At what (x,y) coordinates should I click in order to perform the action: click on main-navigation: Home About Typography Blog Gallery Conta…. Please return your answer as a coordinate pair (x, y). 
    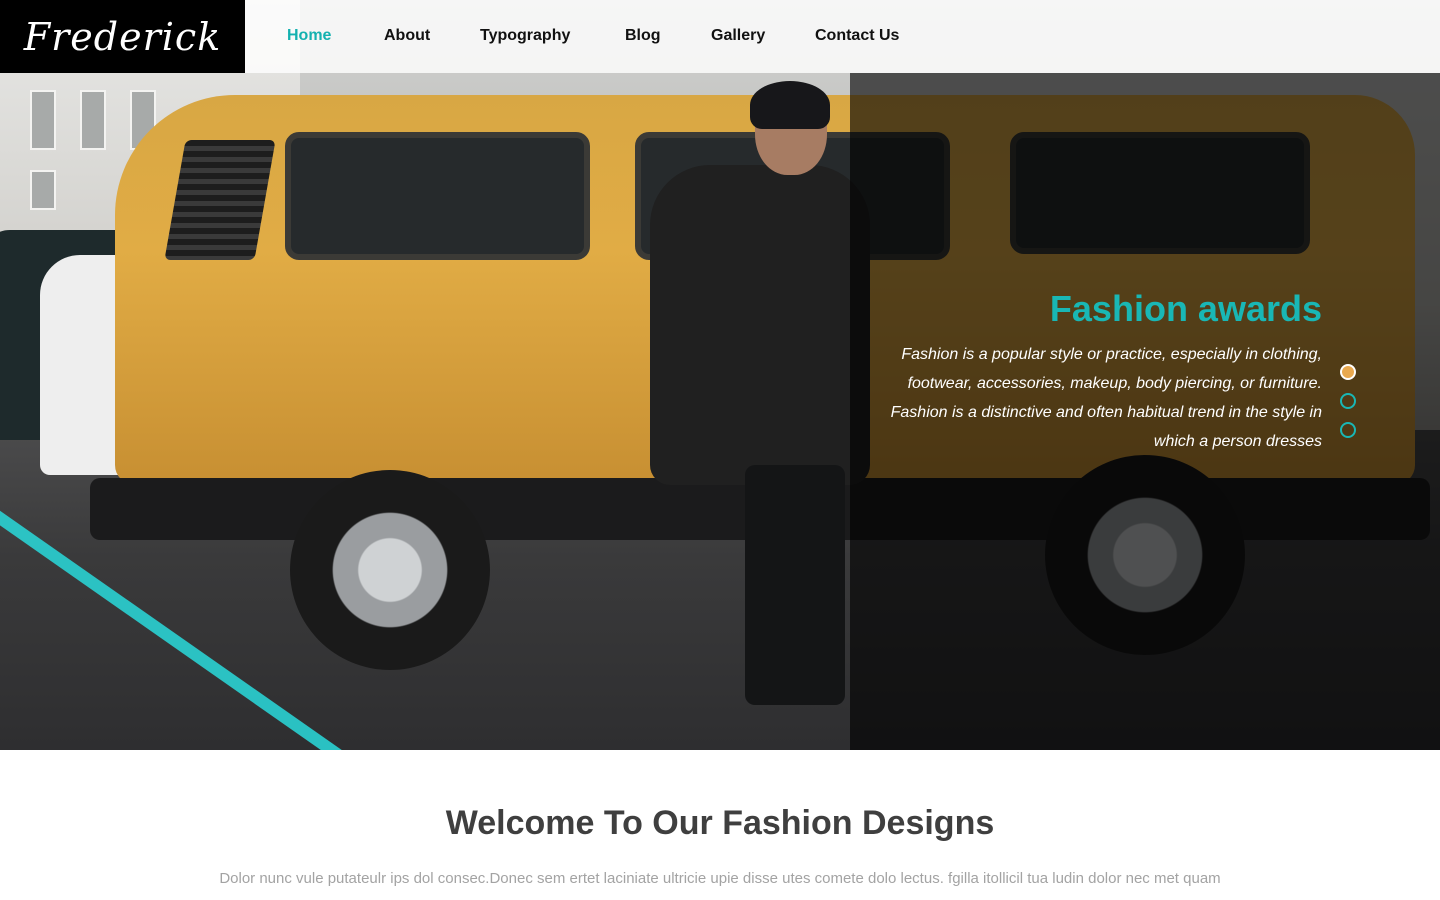
    Looking at the image, I should click on (842, 36).